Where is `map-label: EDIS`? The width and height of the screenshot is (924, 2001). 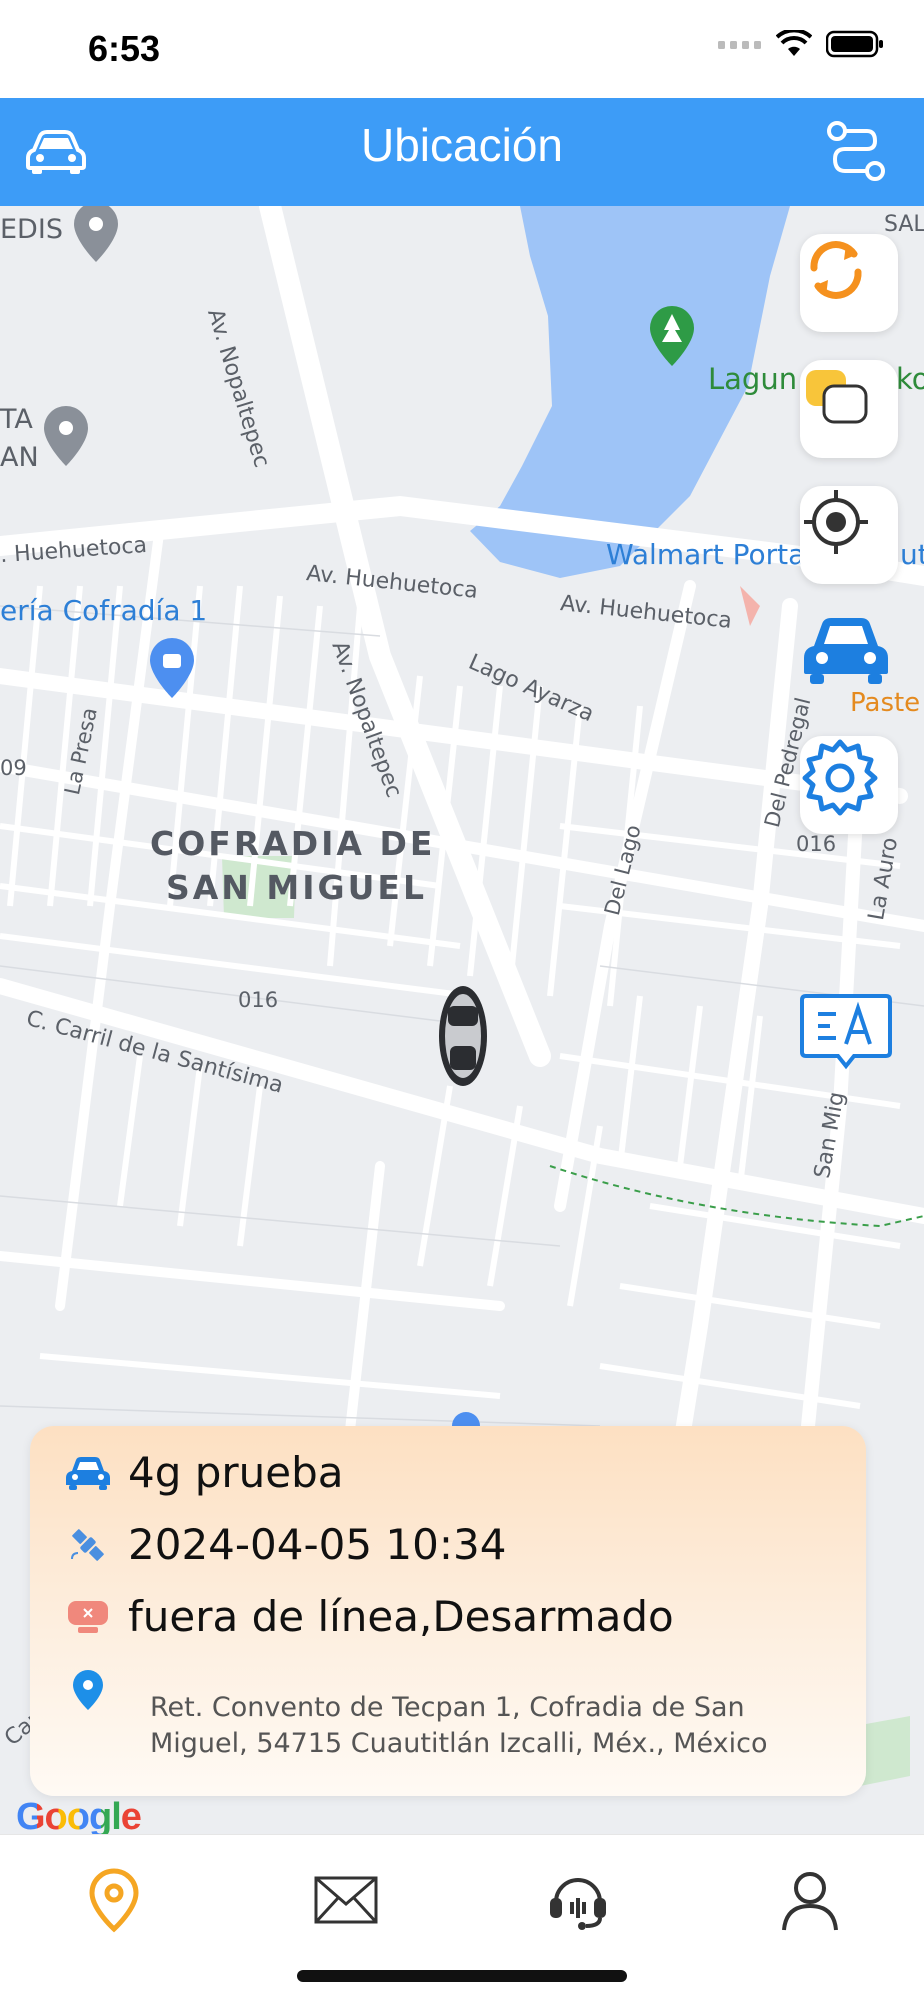 map-label: EDIS is located at coordinates (31, 229).